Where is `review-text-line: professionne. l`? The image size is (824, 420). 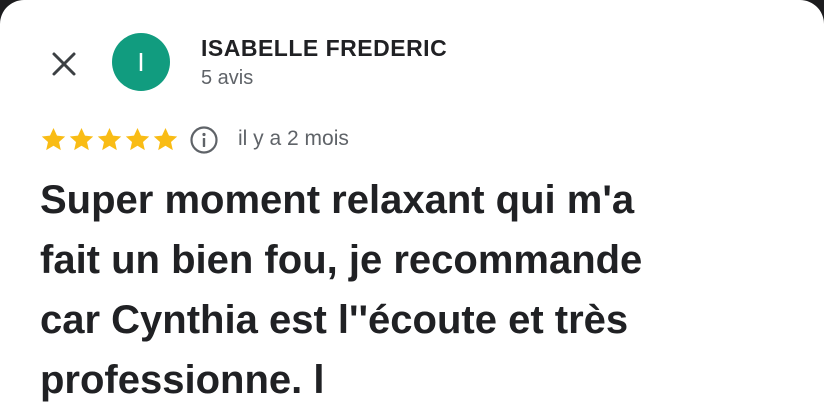 review-text-line: professionne. l is located at coordinates (182, 380).